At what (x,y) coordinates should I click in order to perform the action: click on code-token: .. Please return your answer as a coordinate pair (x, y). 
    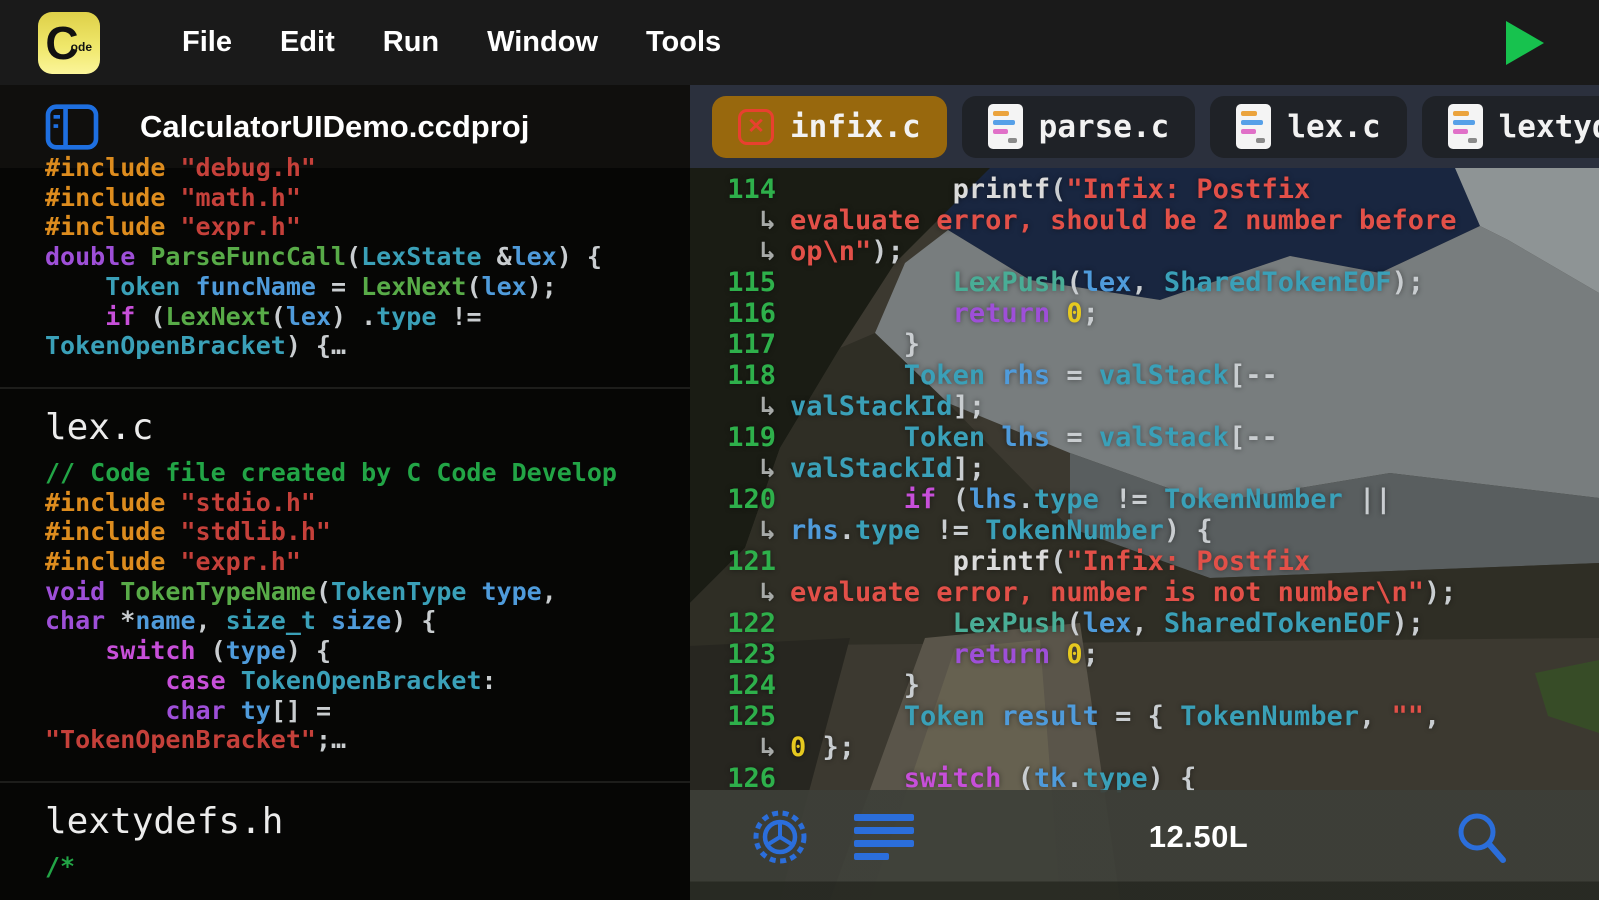
    Looking at the image, I should click on (1025, 499).